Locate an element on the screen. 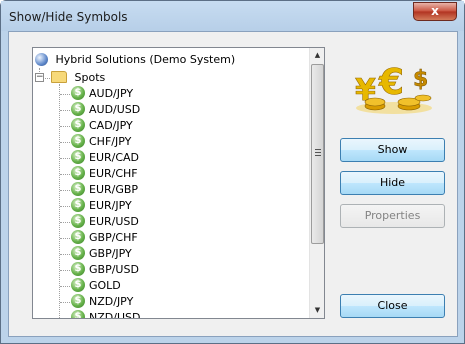  symbol-label: NZD/JPY is located at coordinates (111, 301).